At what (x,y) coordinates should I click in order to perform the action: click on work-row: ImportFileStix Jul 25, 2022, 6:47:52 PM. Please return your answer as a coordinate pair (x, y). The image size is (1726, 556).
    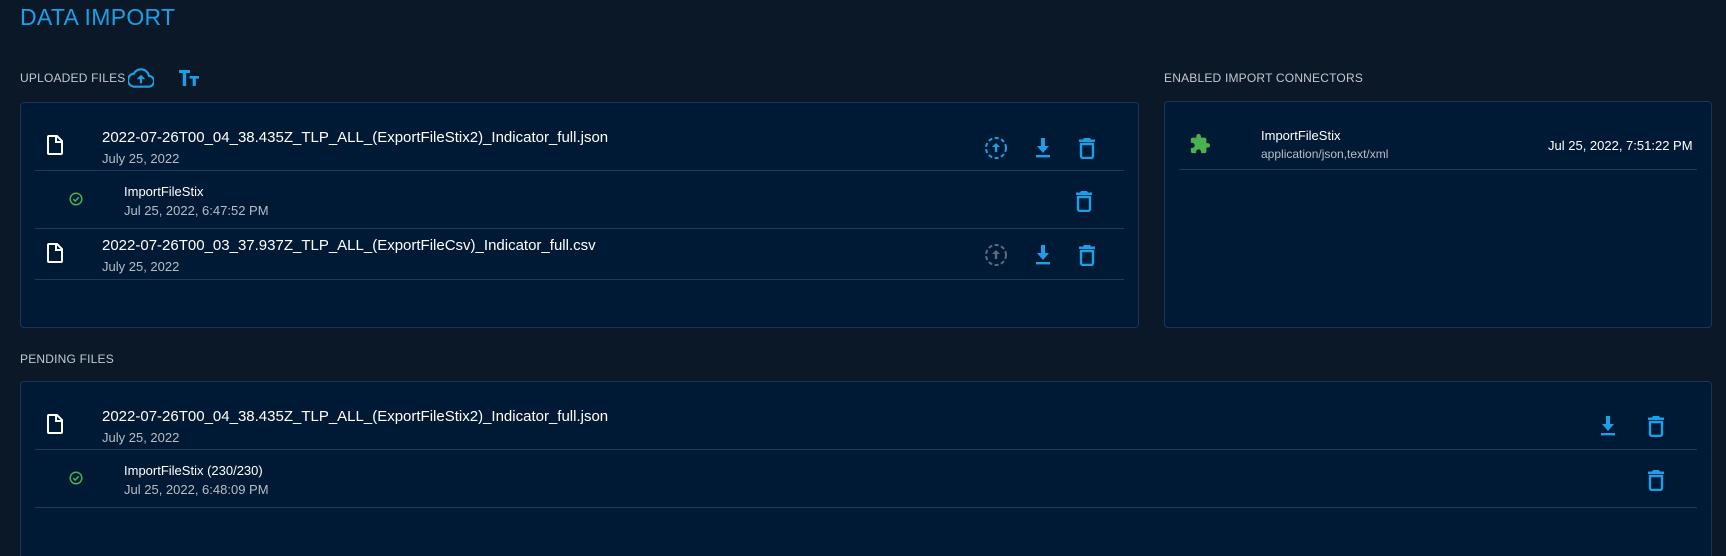
    Looking at the image, I should click on (579, 200).